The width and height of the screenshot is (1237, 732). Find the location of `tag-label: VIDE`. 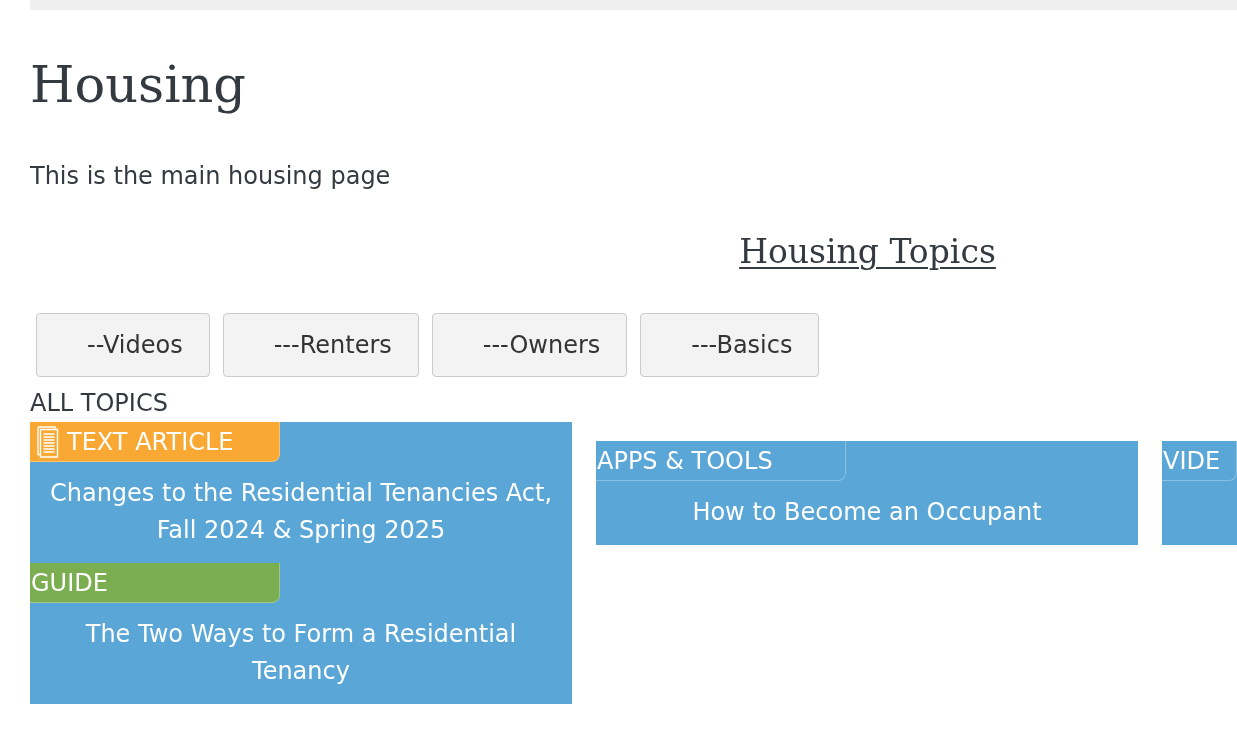

tag-label: VIDE is located at coordinates (1192, 460).